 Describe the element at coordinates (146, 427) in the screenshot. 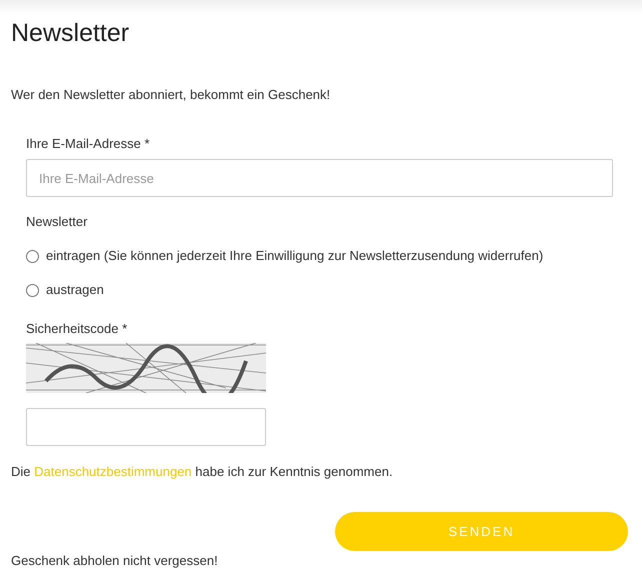

I see `captcha-field` at that location.